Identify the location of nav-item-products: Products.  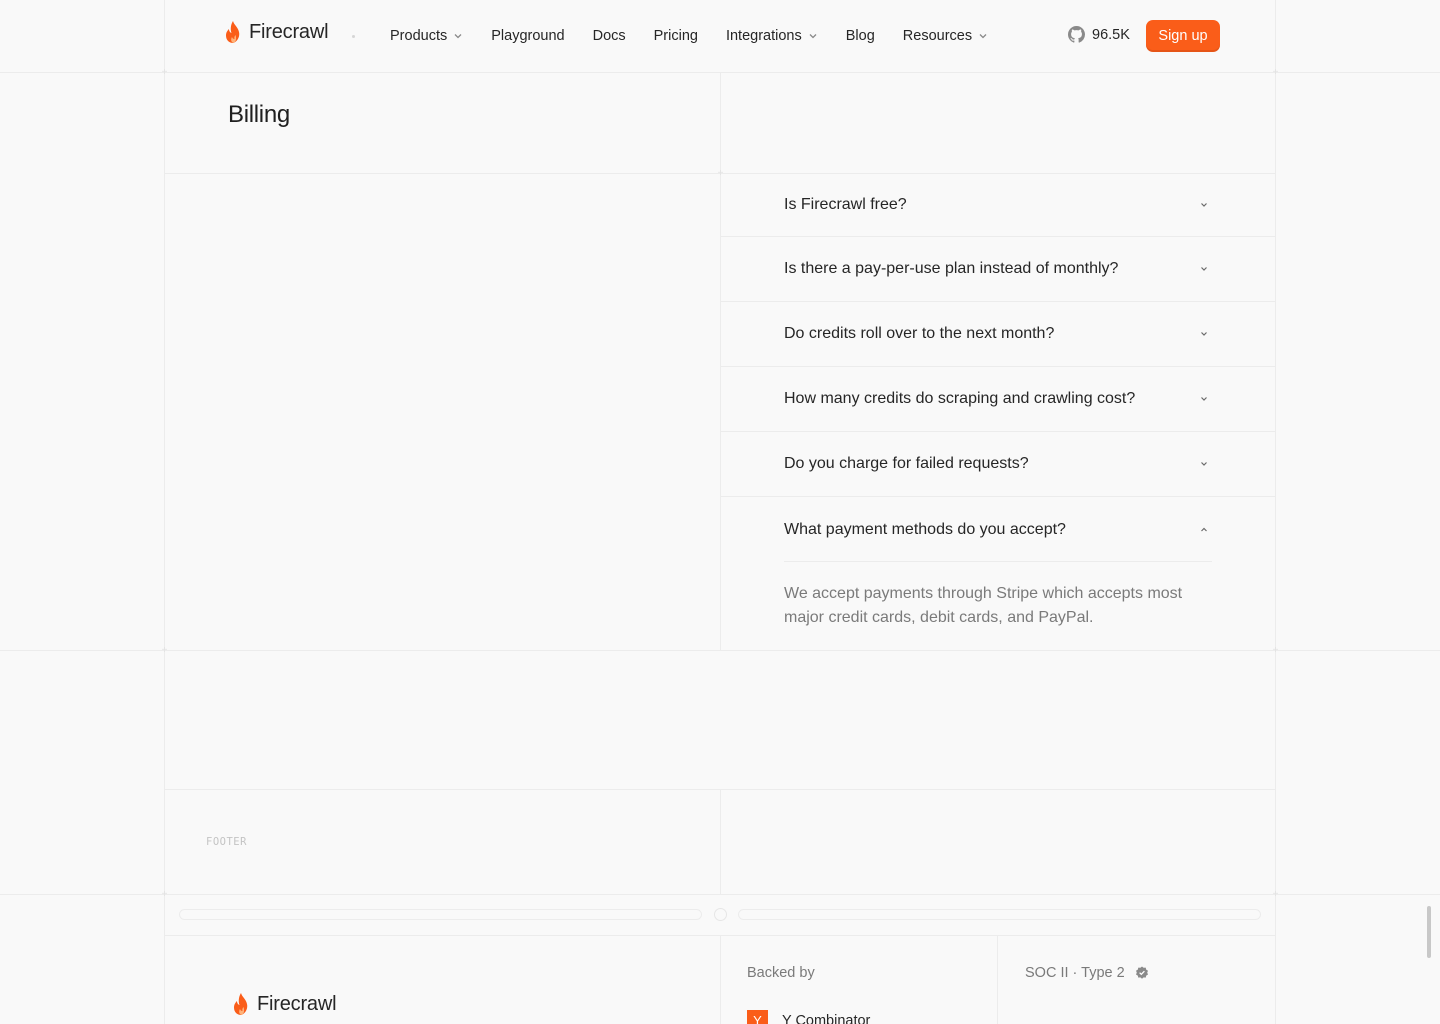
(426, 36).